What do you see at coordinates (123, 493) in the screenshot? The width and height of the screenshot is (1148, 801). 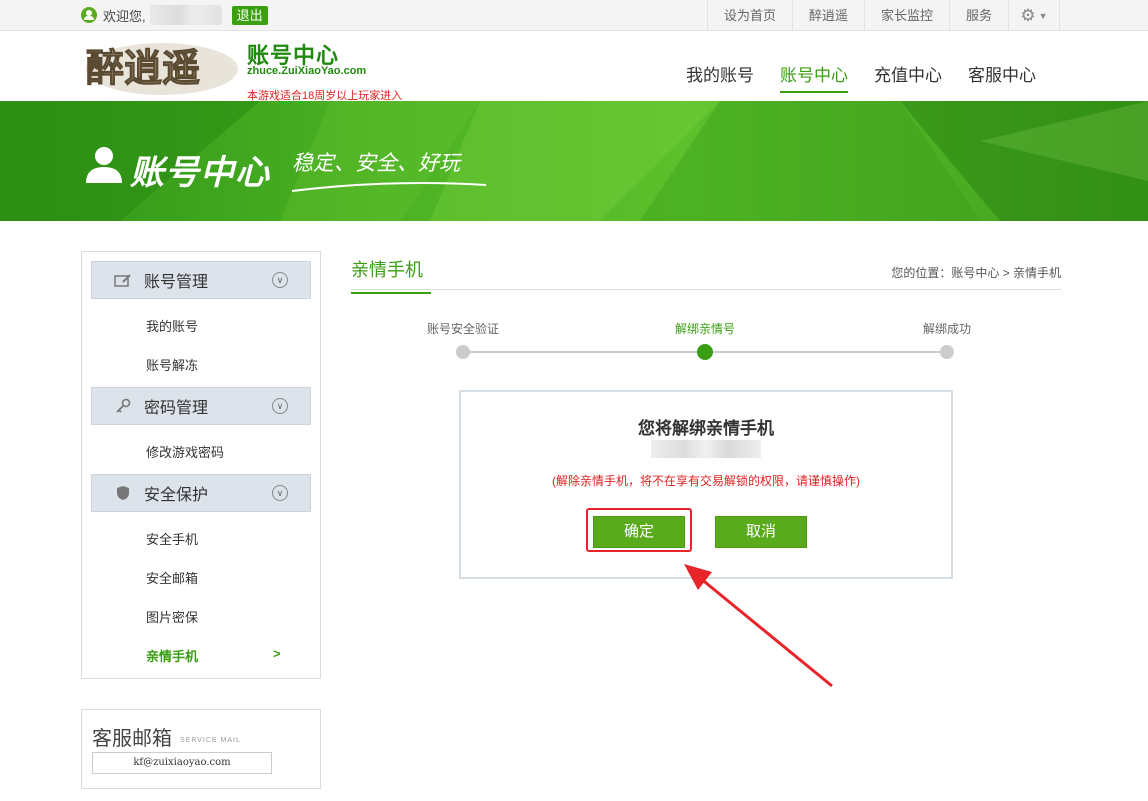 I see `shield-icon` at bounding box center [123, 493].